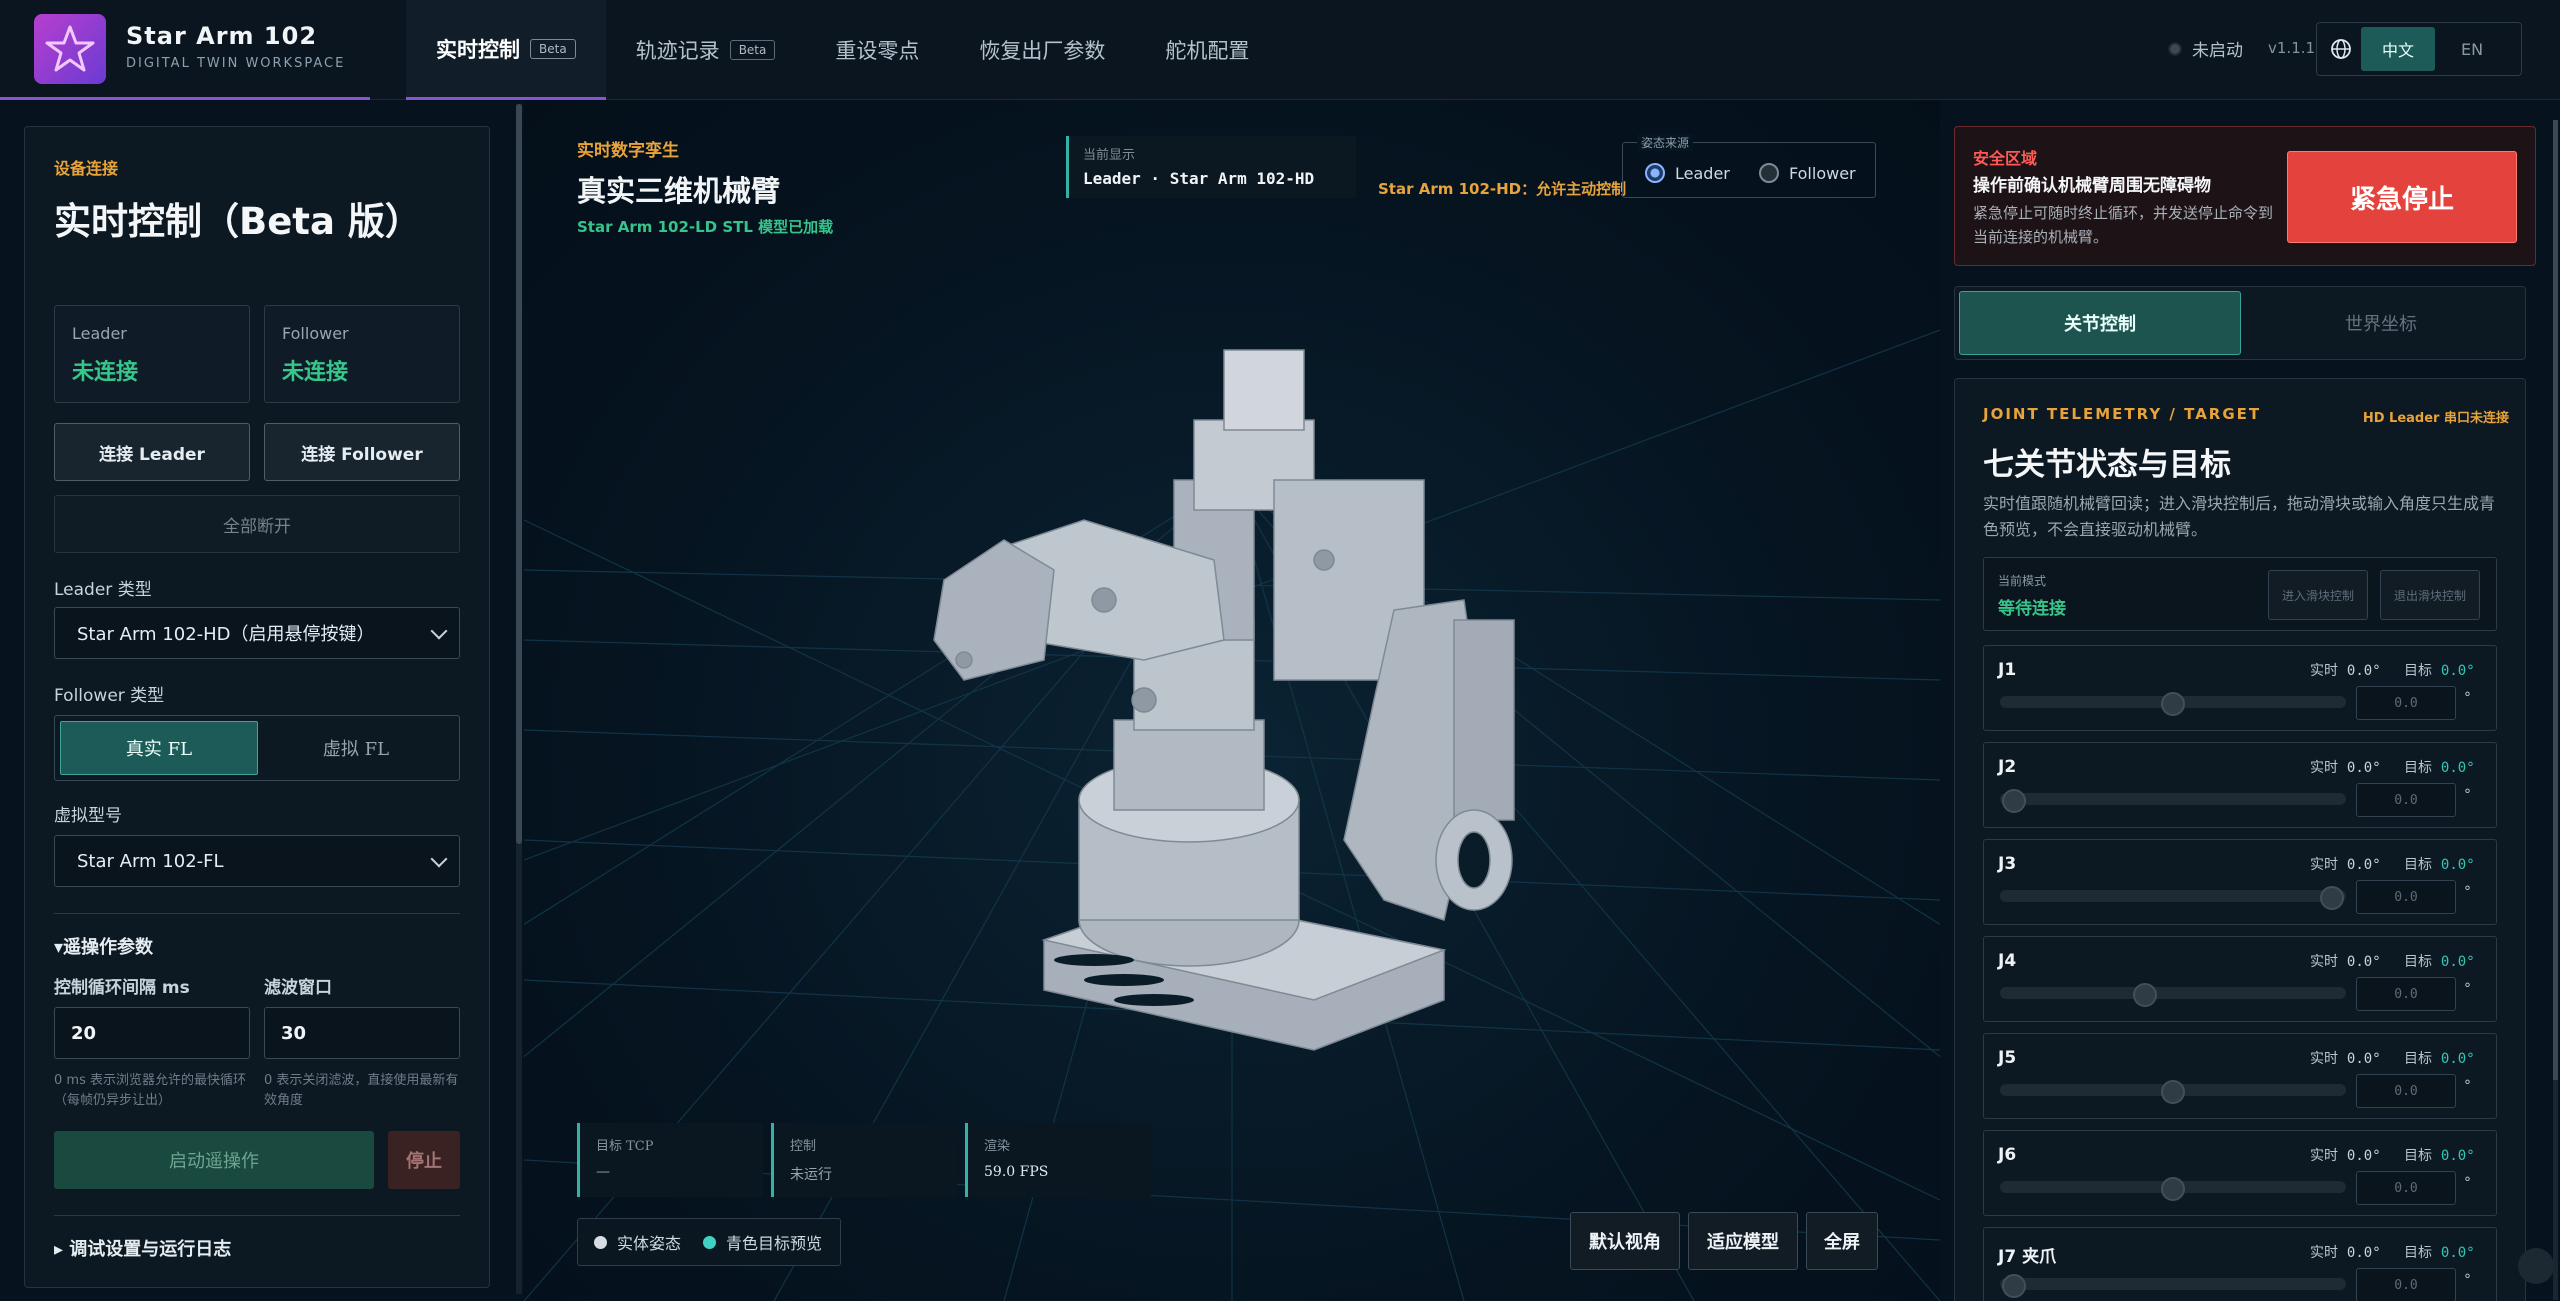 This screenshot has width=2560, height=1301. What do you see at coordinates (109, 696) in the screenshot?
I see `follower-type-label: Follower 类型` at bounding box center [109, 696].